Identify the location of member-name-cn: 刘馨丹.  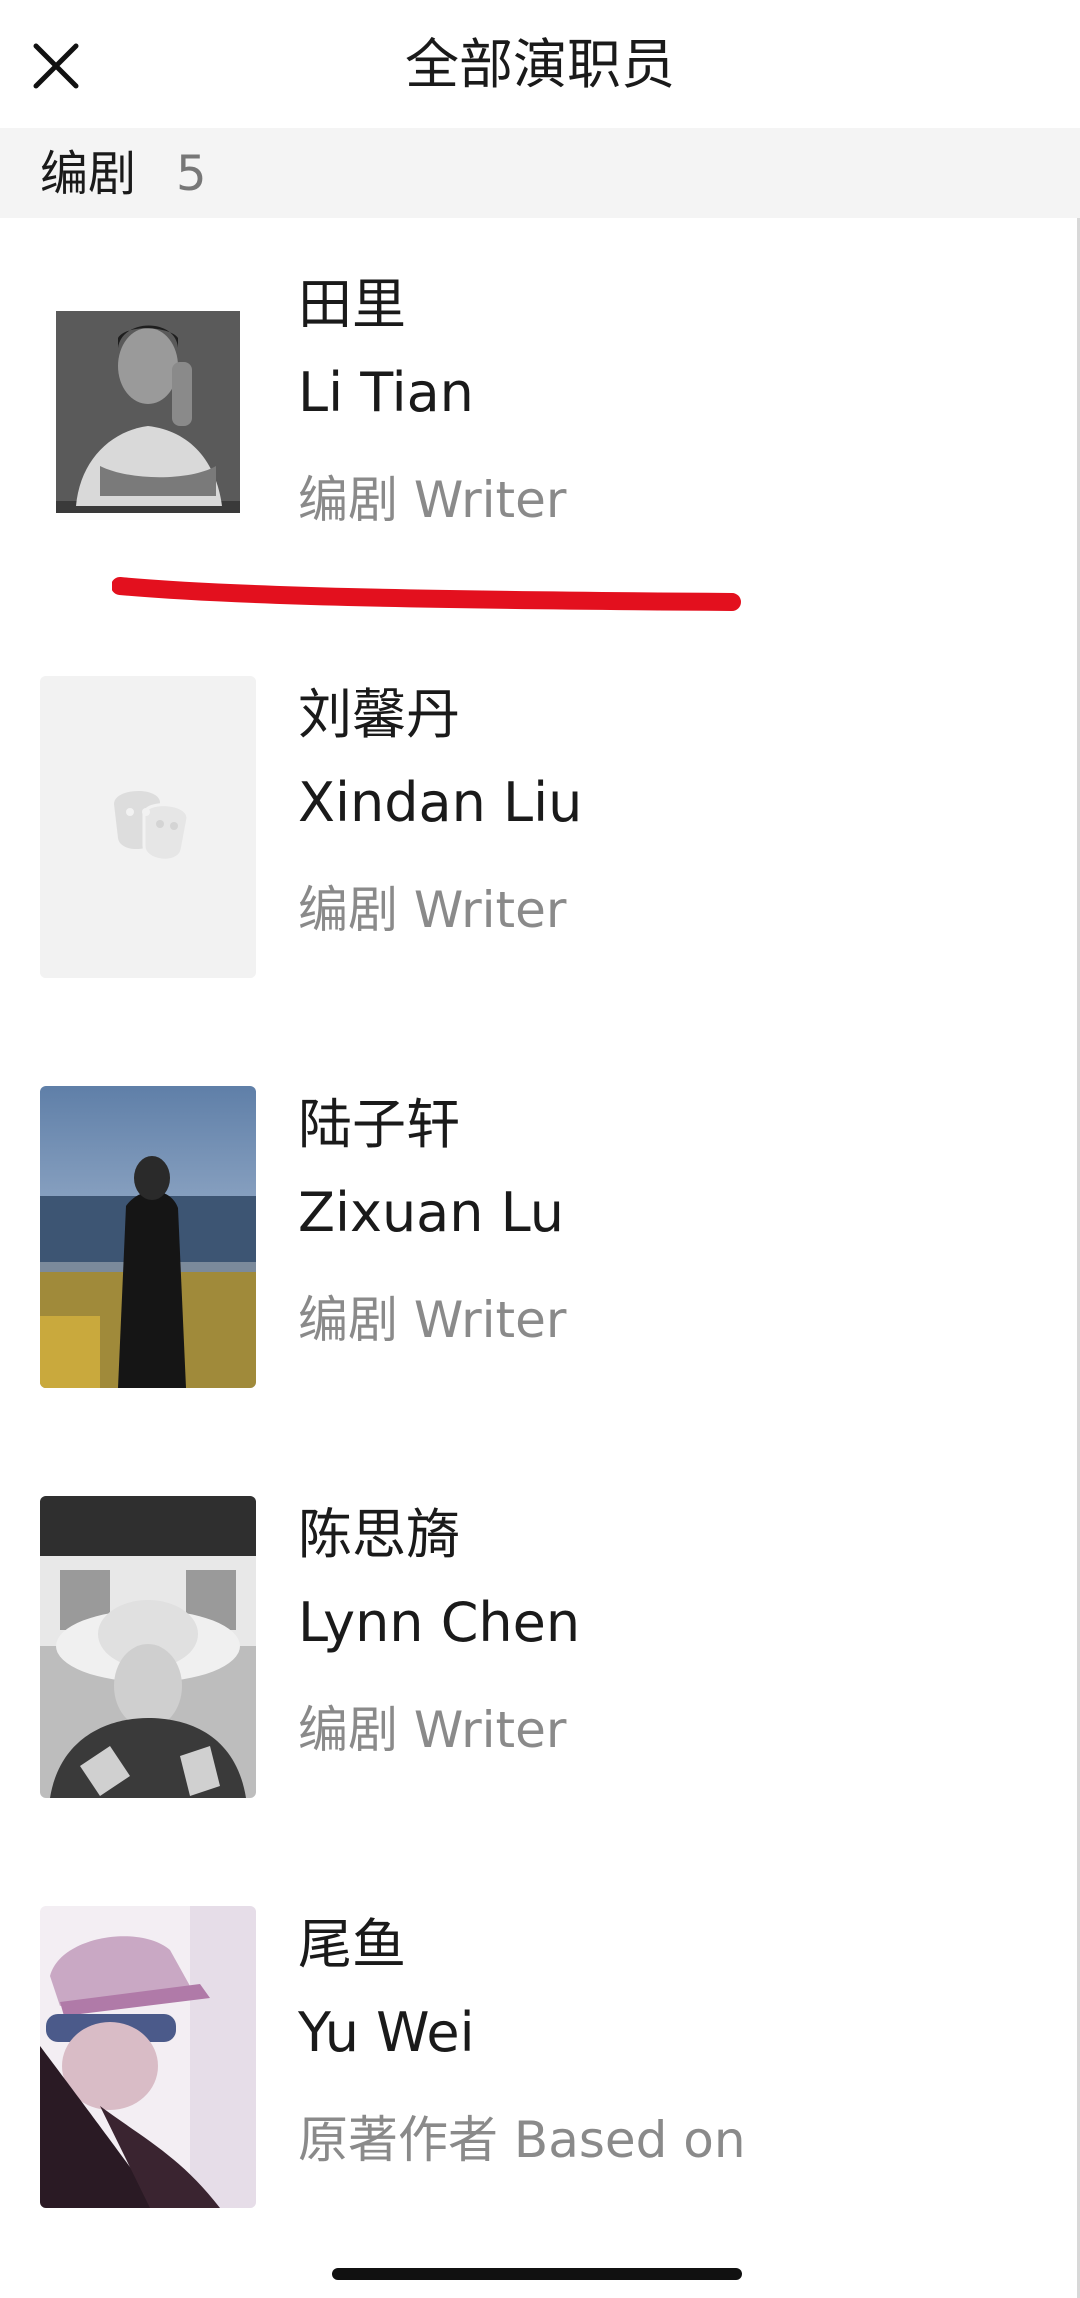
(379, 714).